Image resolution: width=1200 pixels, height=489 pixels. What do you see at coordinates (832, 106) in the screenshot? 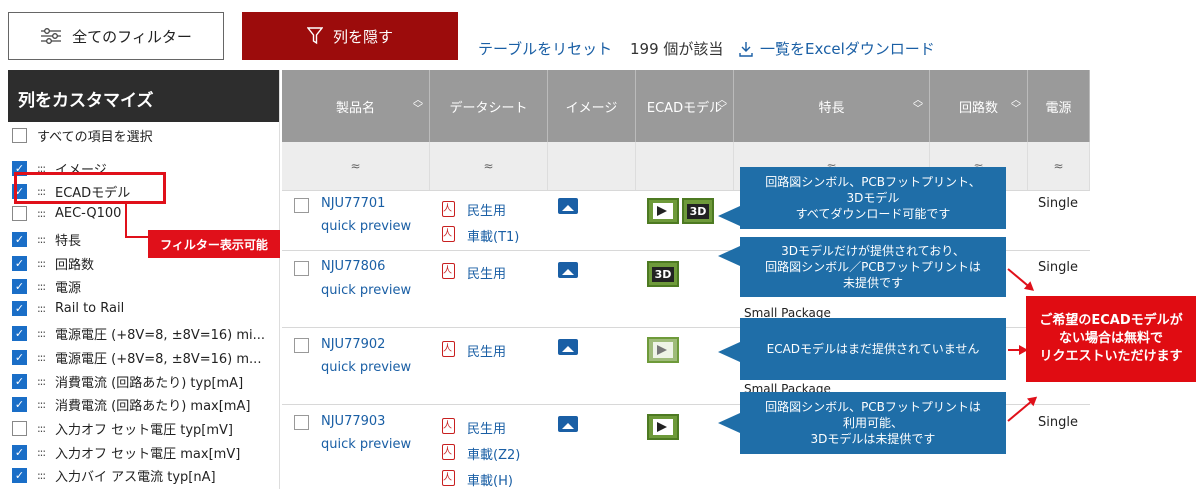
I see `header-features: 特長 ︿ ﹀` at bounding box center [832, 106].